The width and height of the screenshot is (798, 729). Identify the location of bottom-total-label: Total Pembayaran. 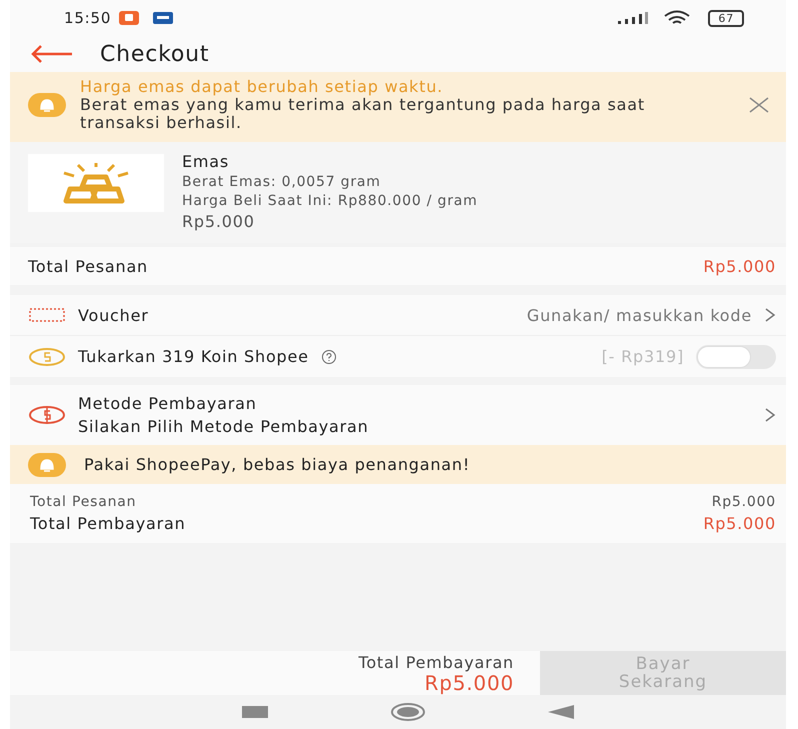
(436, 663).